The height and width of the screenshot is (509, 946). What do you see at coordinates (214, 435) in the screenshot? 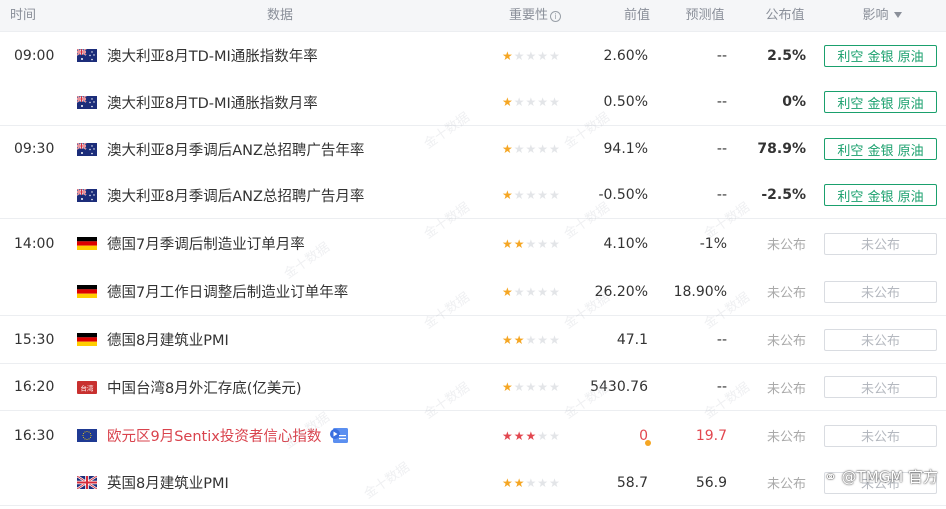
I see `event-name-text: 欧元区9月Sentix投资者信心指数` at bounding box center [214, 435].